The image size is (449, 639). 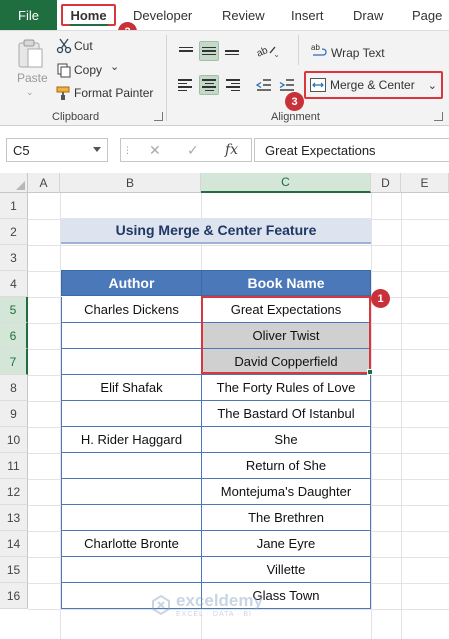 What do you see at coordinates (264, 85) in the screenshot?
I see `decrease-indent-icon` at bounding box center [264, 85].